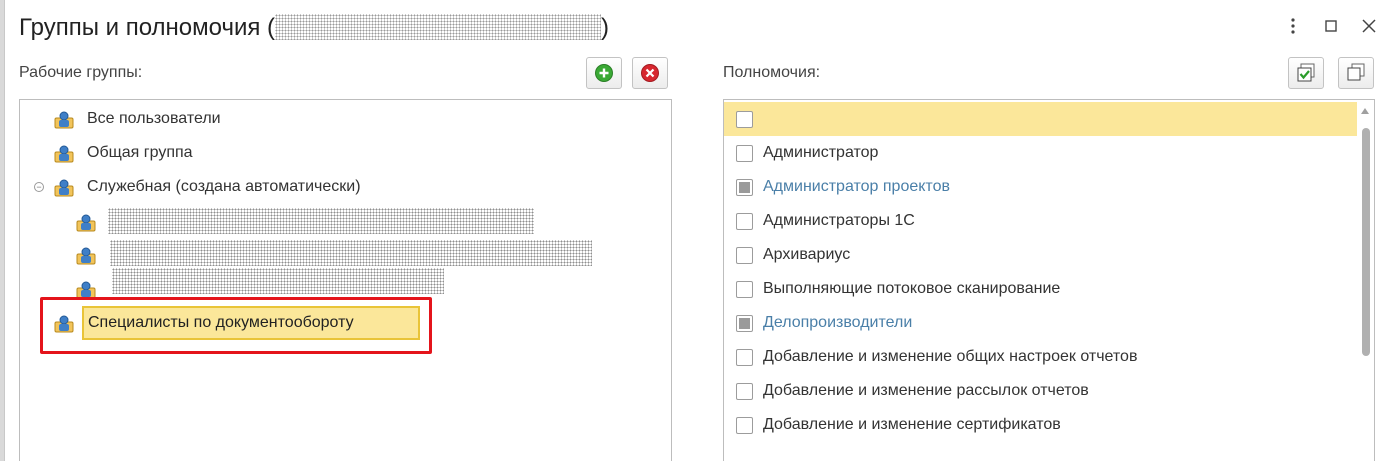 The height and width of the screenshot is (461, 1384). I want to click on permission-row: Делопроизводители, so click(1040, 323).